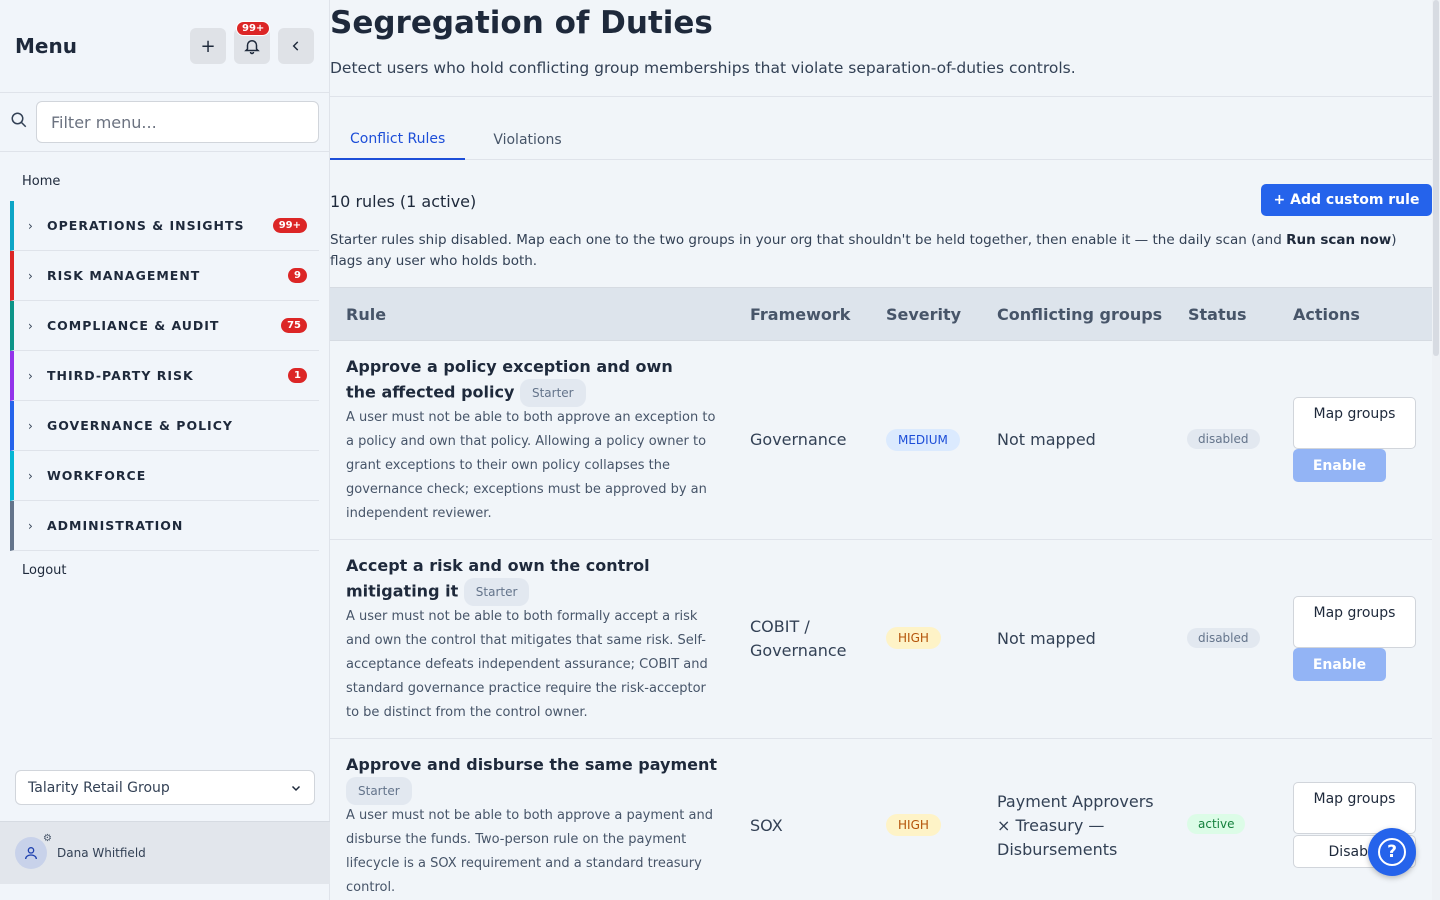 The height and width of the screenshot is (900, 1440). Describe the element at coordinates (164, 46) in the screenshot. I see `sidebar-header: Menu + 99+` at that location.